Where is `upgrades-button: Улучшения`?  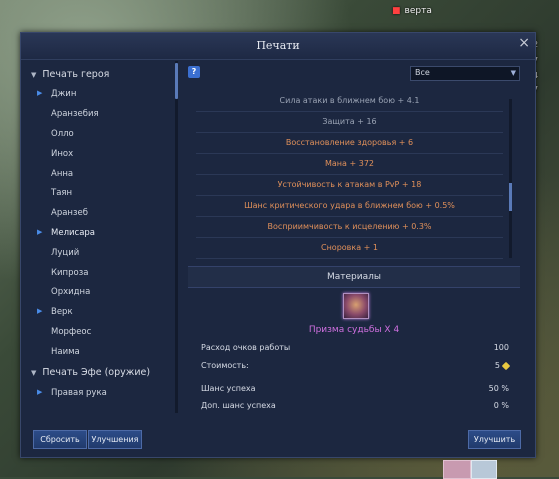 upgrades-button: Улучшения is located at coordinates (115, 439).